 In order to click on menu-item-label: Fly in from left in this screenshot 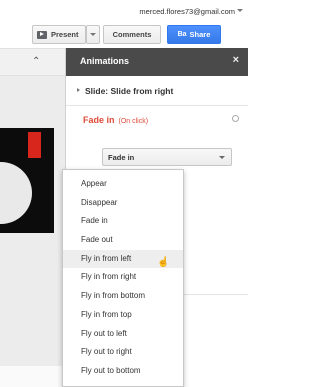, I will do `click(106, 258)`.